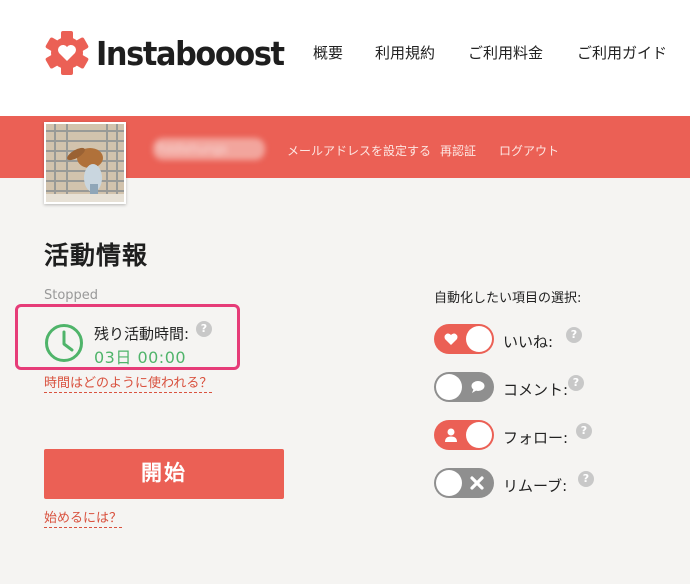 This screenshot has width=690, height=584. Describe the element at coordinates (83, 519) in the screenshot. I see `how-to-start-link: 始めるには？` at that location.